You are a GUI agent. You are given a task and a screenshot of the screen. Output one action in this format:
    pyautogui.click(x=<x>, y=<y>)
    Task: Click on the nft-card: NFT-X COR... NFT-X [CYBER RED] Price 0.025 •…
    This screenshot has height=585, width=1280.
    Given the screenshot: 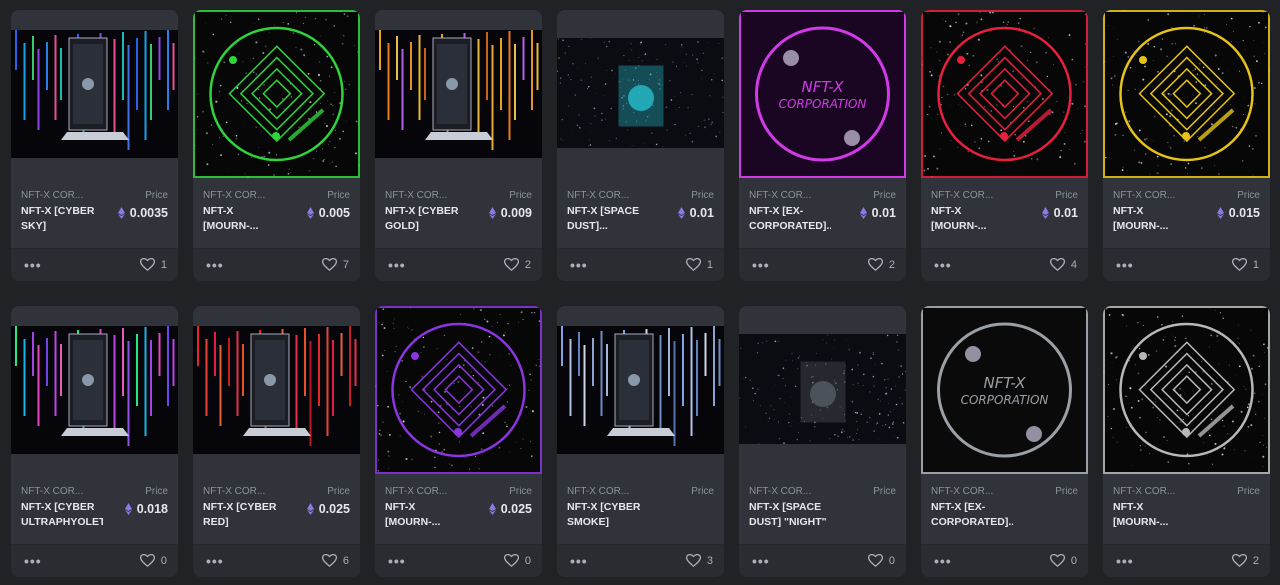 What is the action you would take?
    pyautogui.click(x=276, y=441)
    